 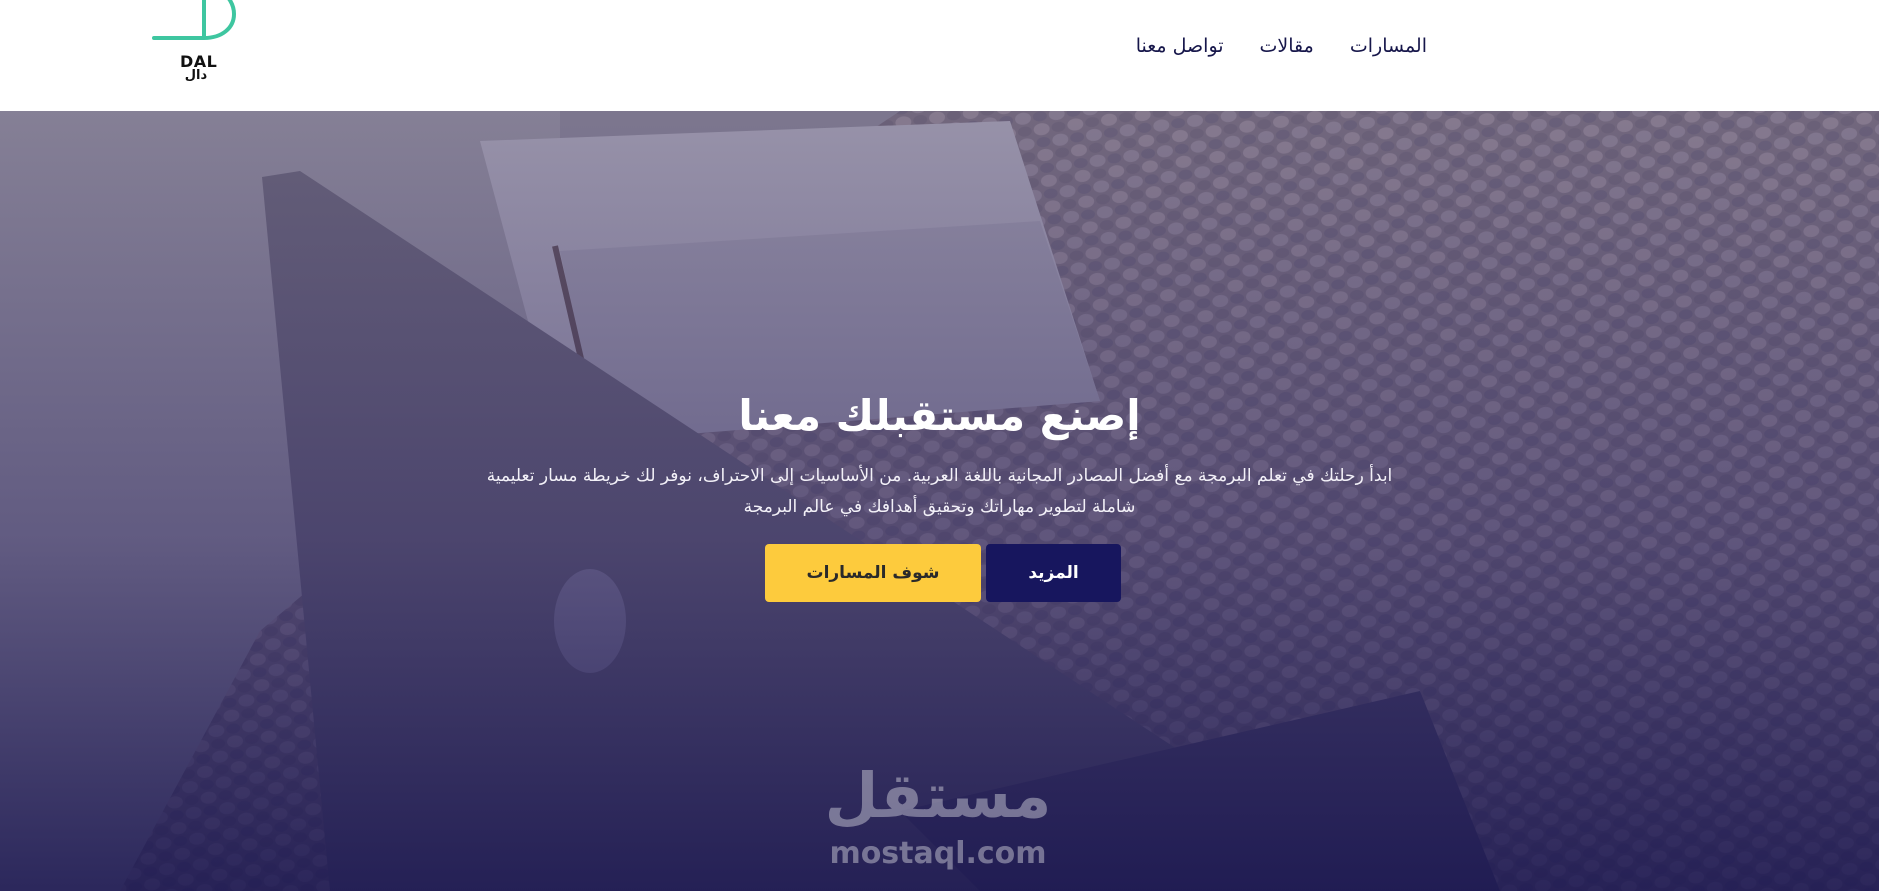 I want to click on site-header: DAL دال تواصل معنا مقالات المسارات, so click(x=939, y=55).